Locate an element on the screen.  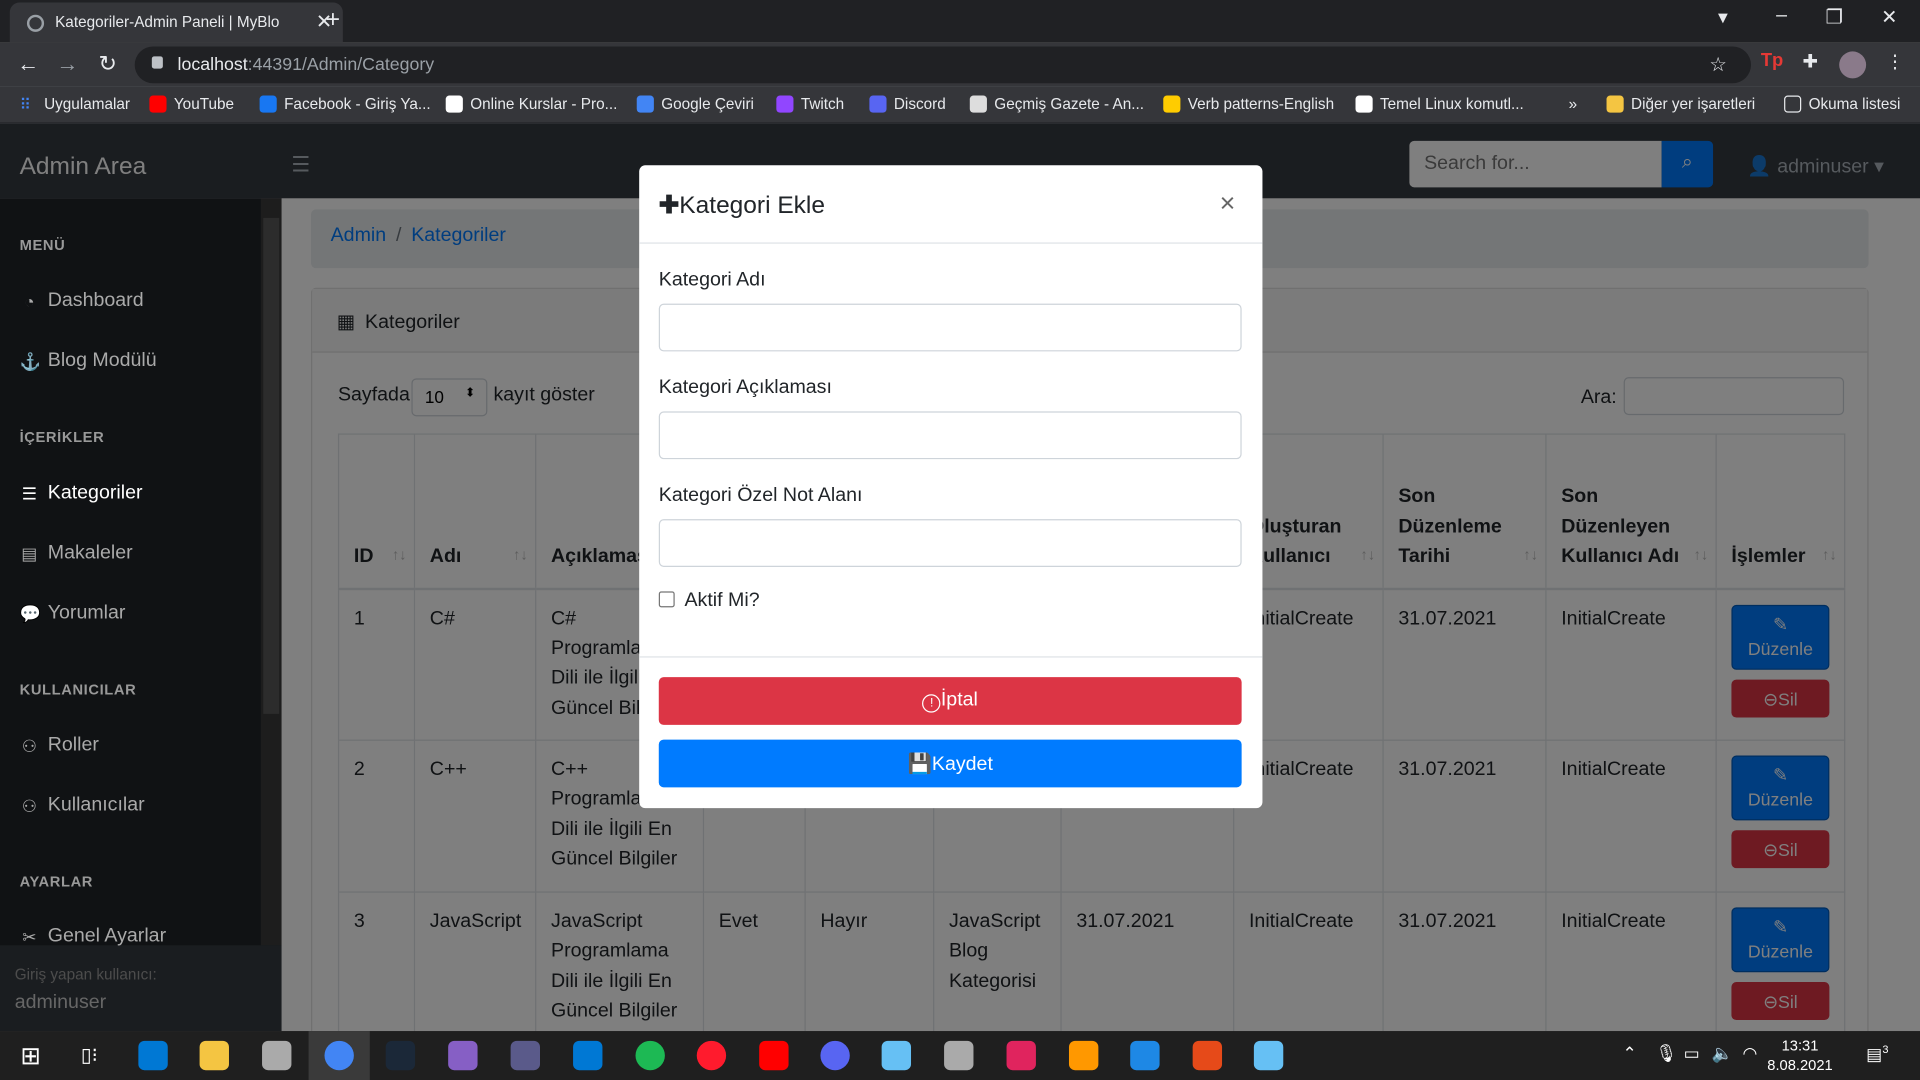
active-label: Aktif Mi? is located at coordinates (722, 601).